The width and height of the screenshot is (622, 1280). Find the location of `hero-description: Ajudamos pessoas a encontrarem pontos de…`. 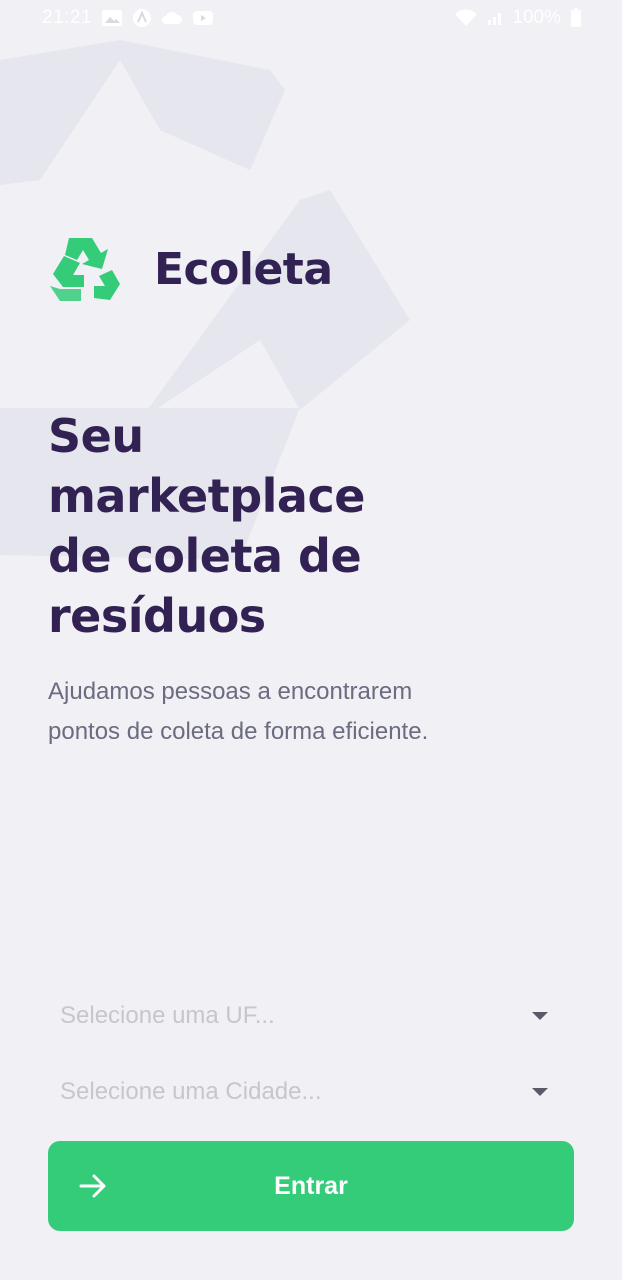

hero-description: Ajudamos pessoas a encontrarem pontos de… is located at coordinates (238, 711).